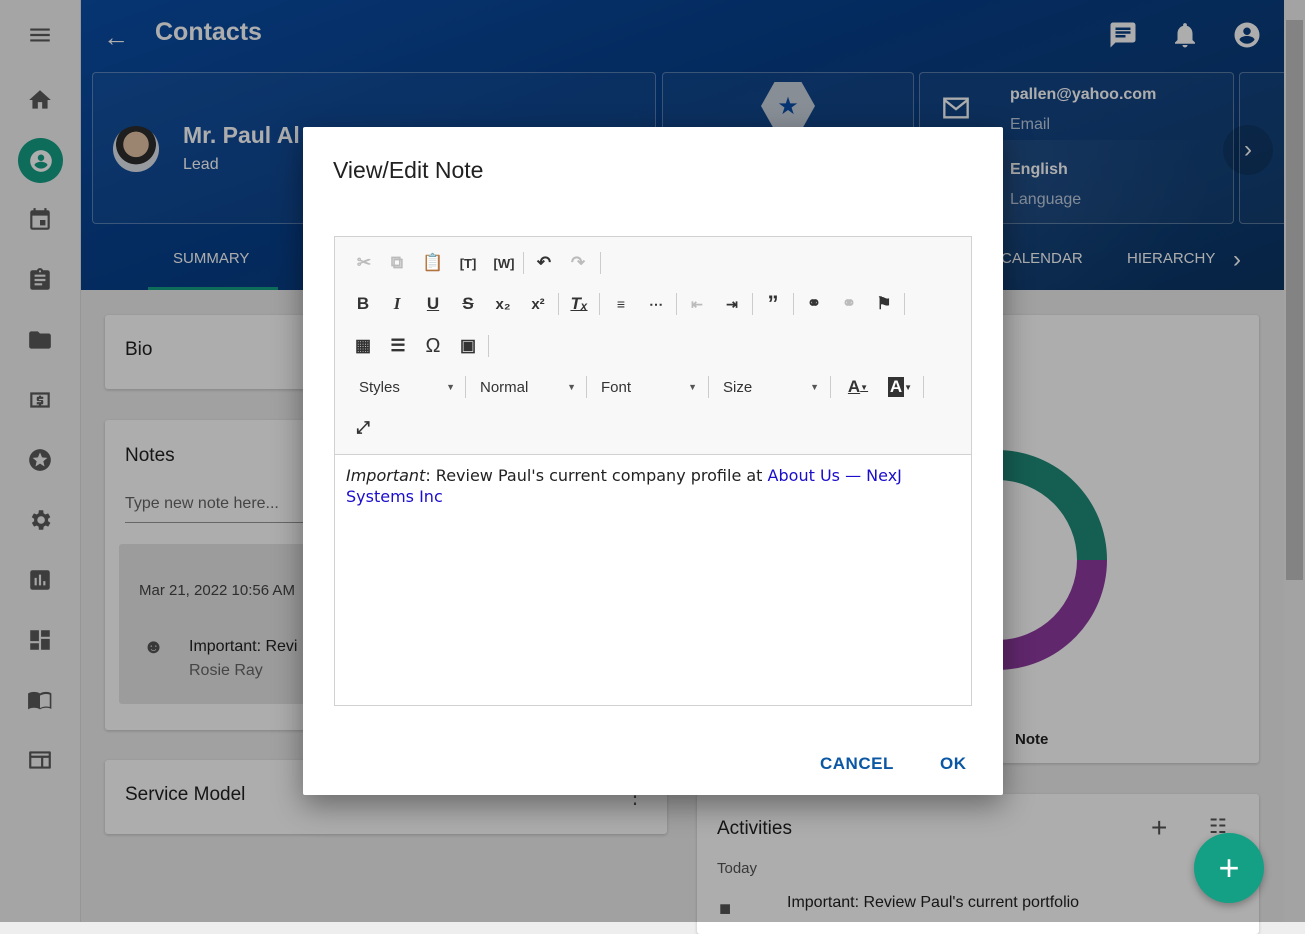  Describe the element at coordinates (379, 387) in the screenshot. I see `styles-label: Styles` at that location.